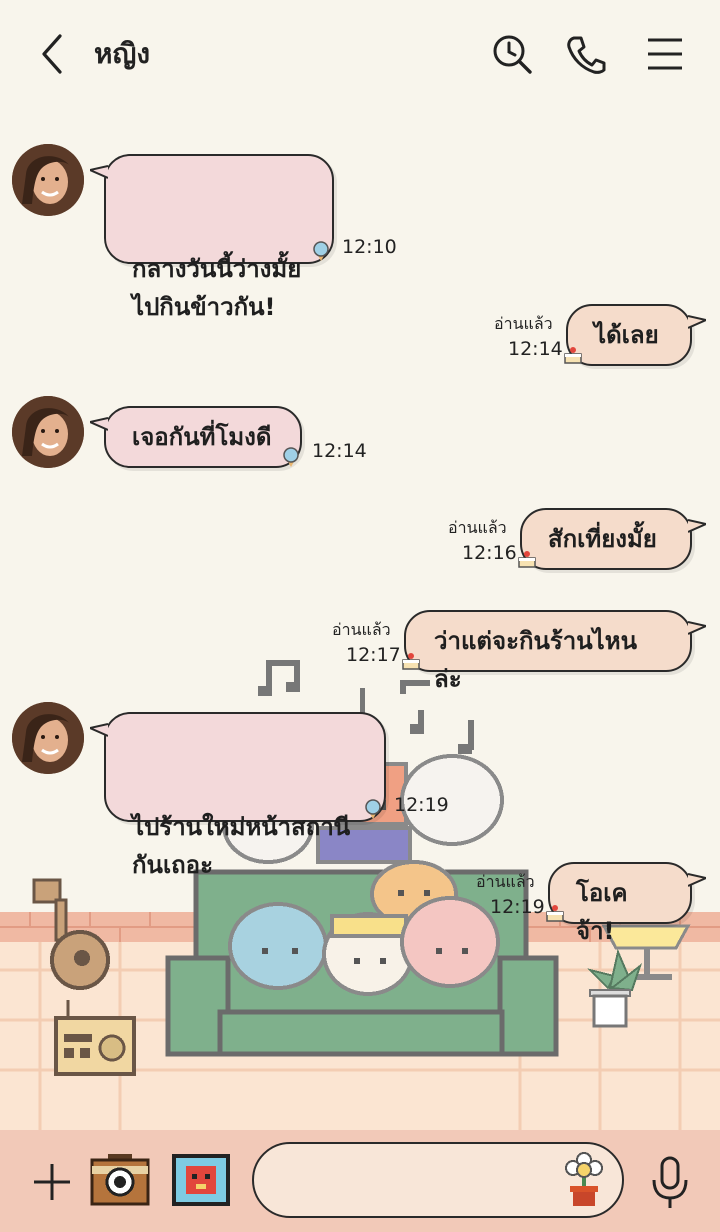  I want to click on message-bubble-incoming: กลางวันนี้ว่างมั้ย ไปกินข้าวกัน!, so click(212, 237).